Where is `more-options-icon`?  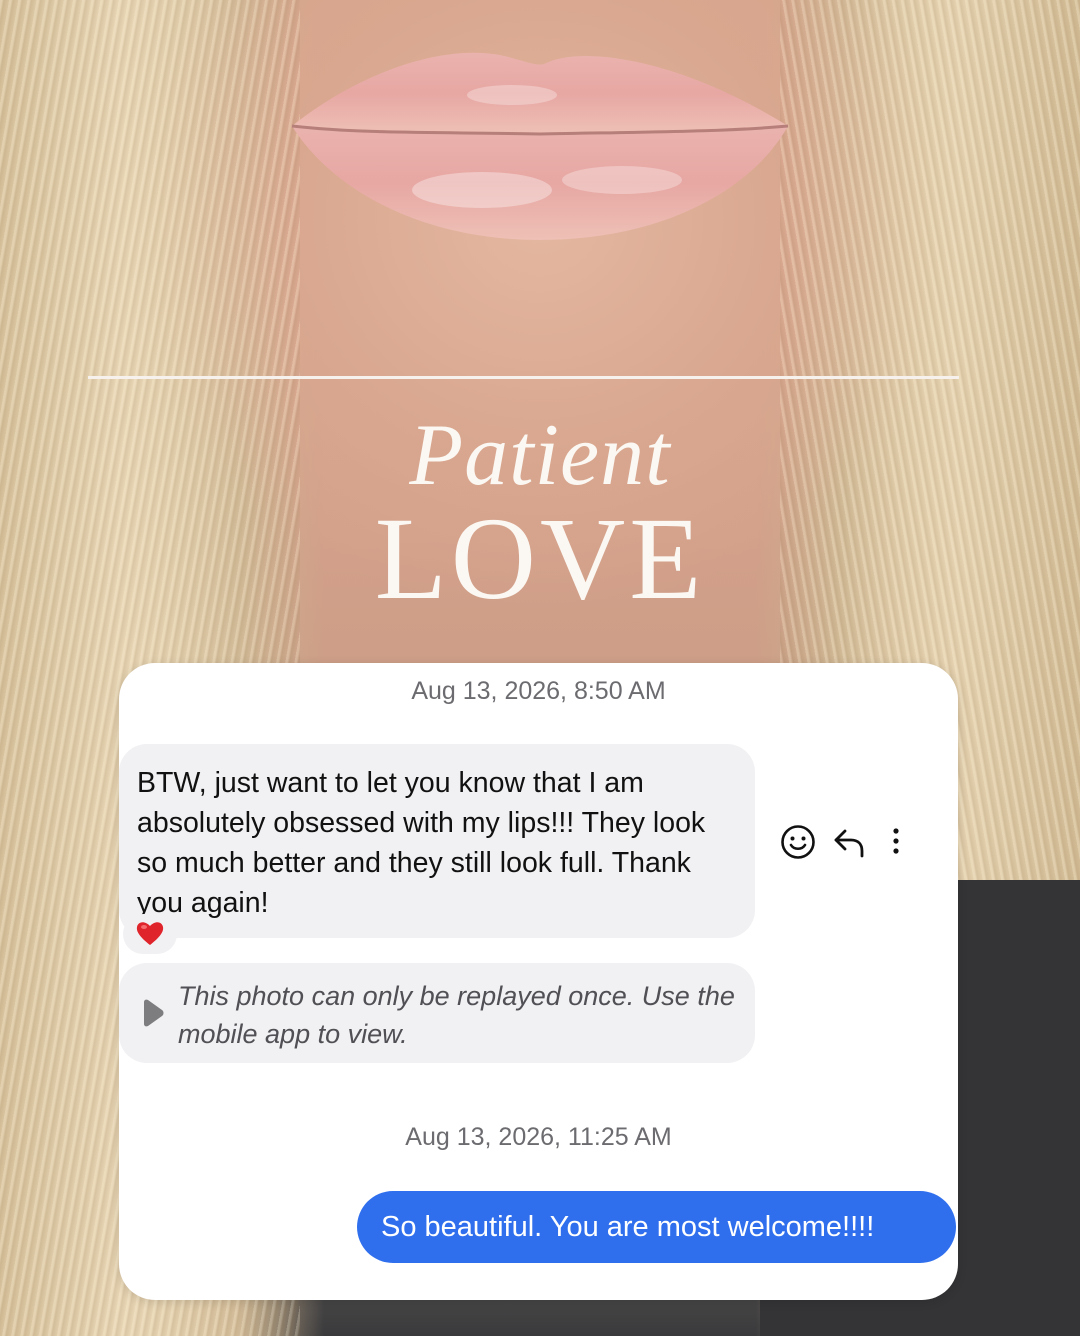
more-options-icon is located at coordinates (896, 841).